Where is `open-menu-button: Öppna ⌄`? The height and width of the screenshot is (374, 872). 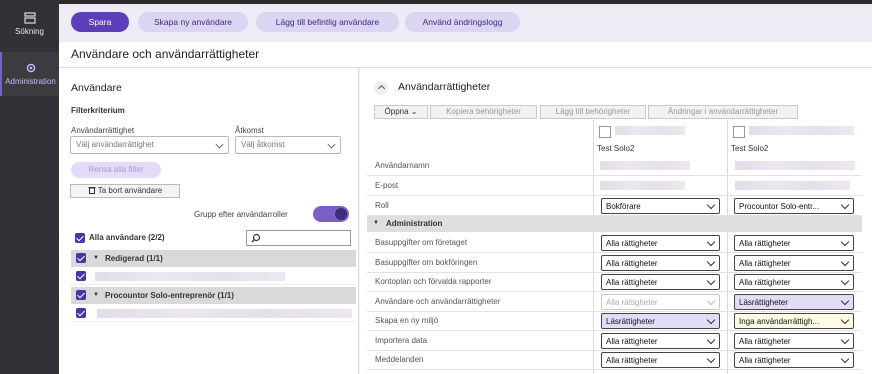 open-menu-button: Öppna ⌄ is located at coordinates (401, 112).